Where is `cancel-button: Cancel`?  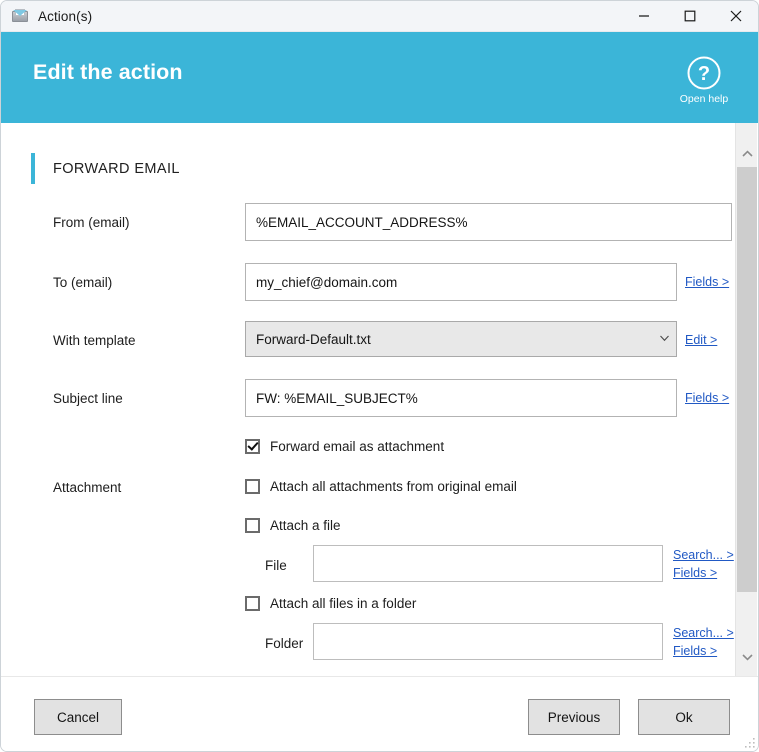
cancel-button: Cancel is located at coordinates (78, 717).